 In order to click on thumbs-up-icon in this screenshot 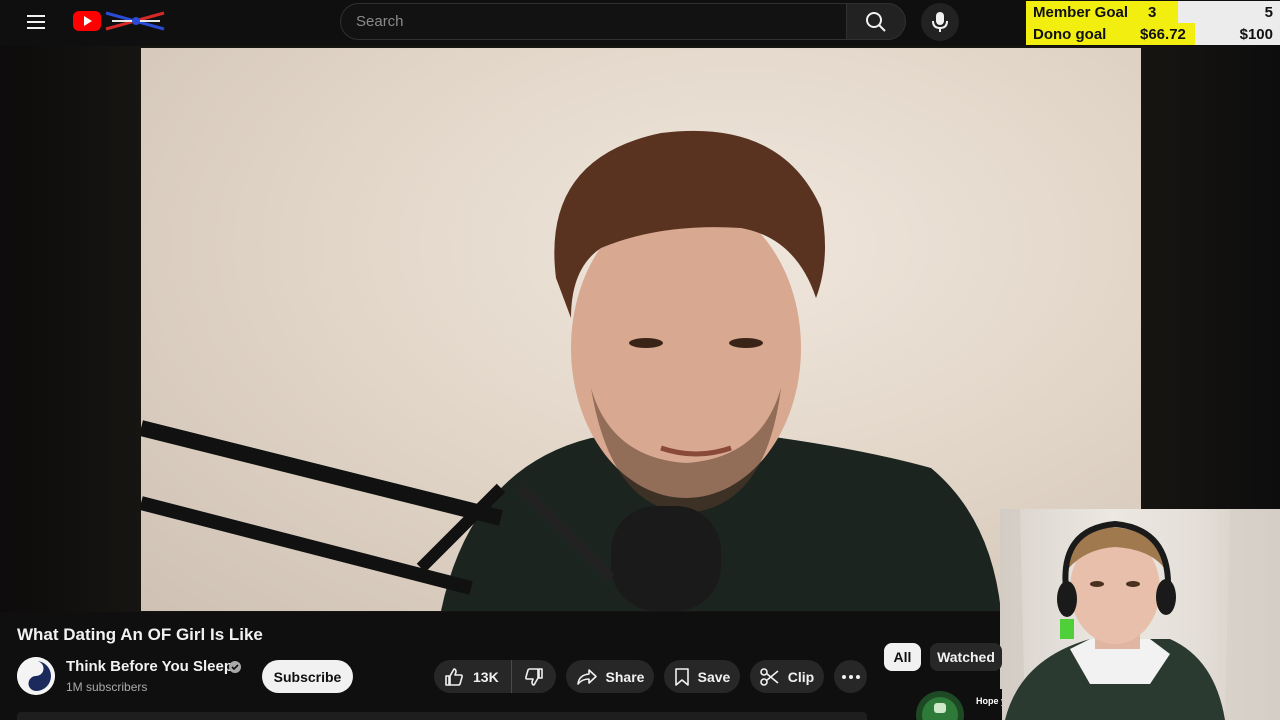, I will do `click(454, 676)`.